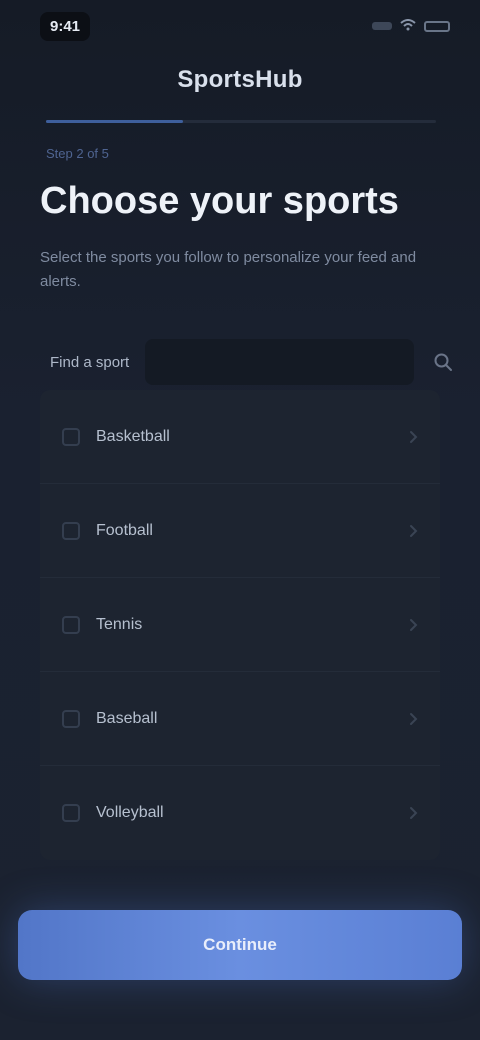 This screenshot has width=480, height=1040. Describe the element at coordinates (219, 201) in the screenshot. I see `page-title: Choose your sports` at that location.